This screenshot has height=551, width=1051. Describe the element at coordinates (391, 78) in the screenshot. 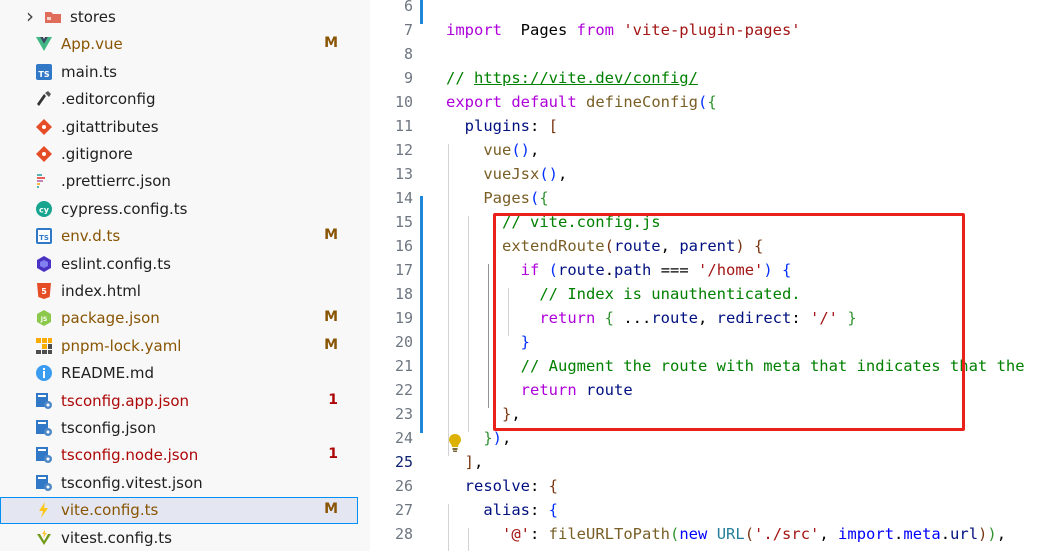

I see `line-number: 9` at that location.